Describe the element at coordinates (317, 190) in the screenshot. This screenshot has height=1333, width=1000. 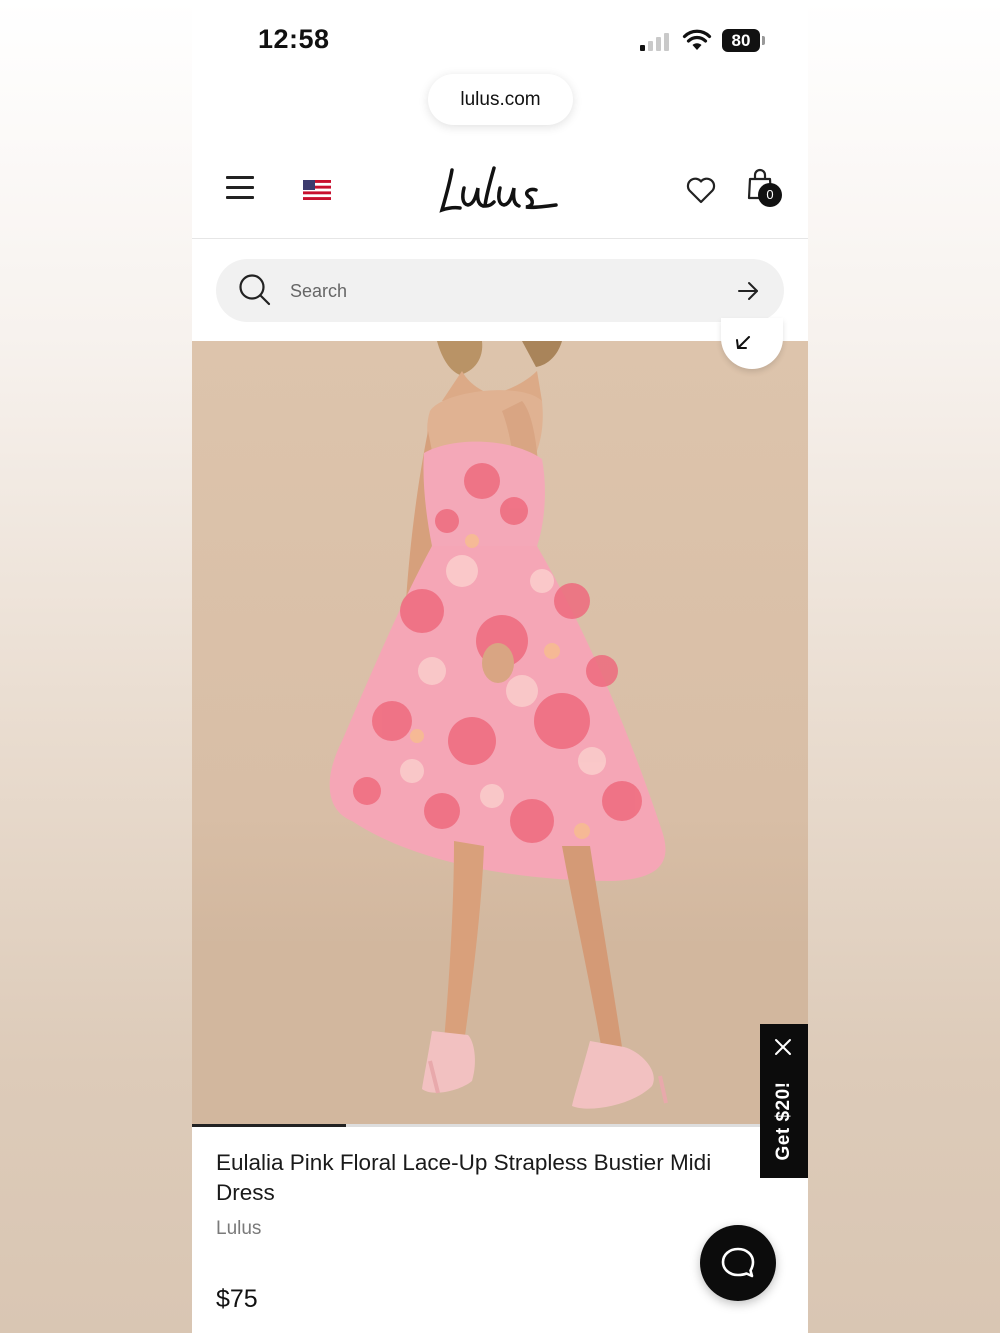
I see `us-flag-icon` at that location.